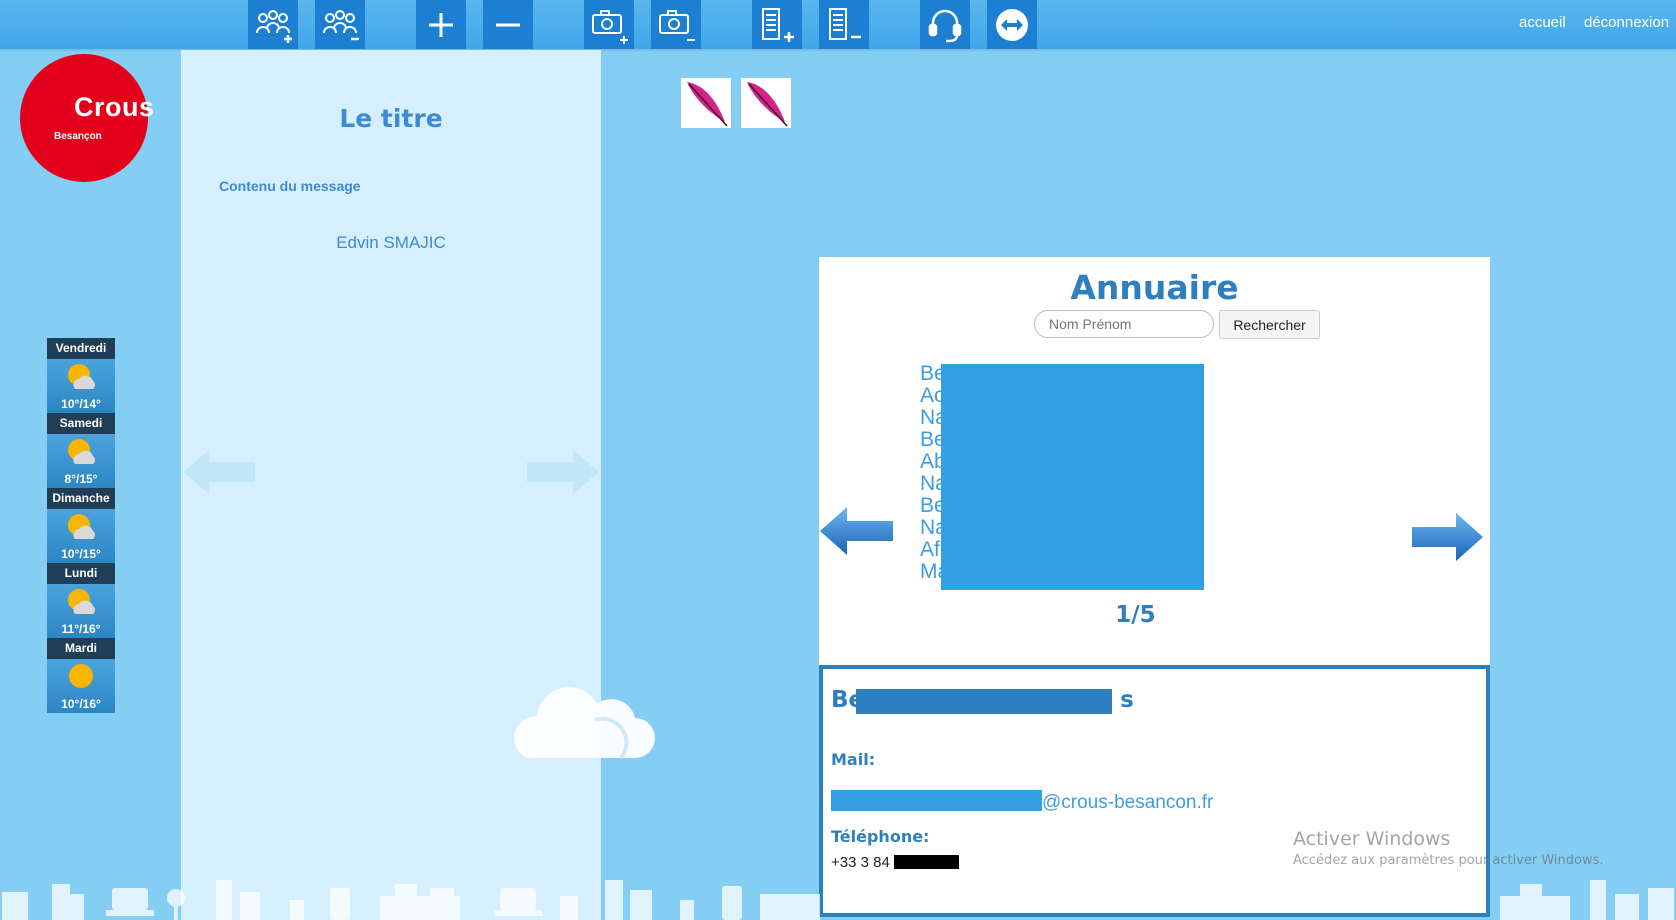 This screenshot has height=920, width=1676. I want to click on weather-day: Vendredi 10°/14°, so click(81, 375).